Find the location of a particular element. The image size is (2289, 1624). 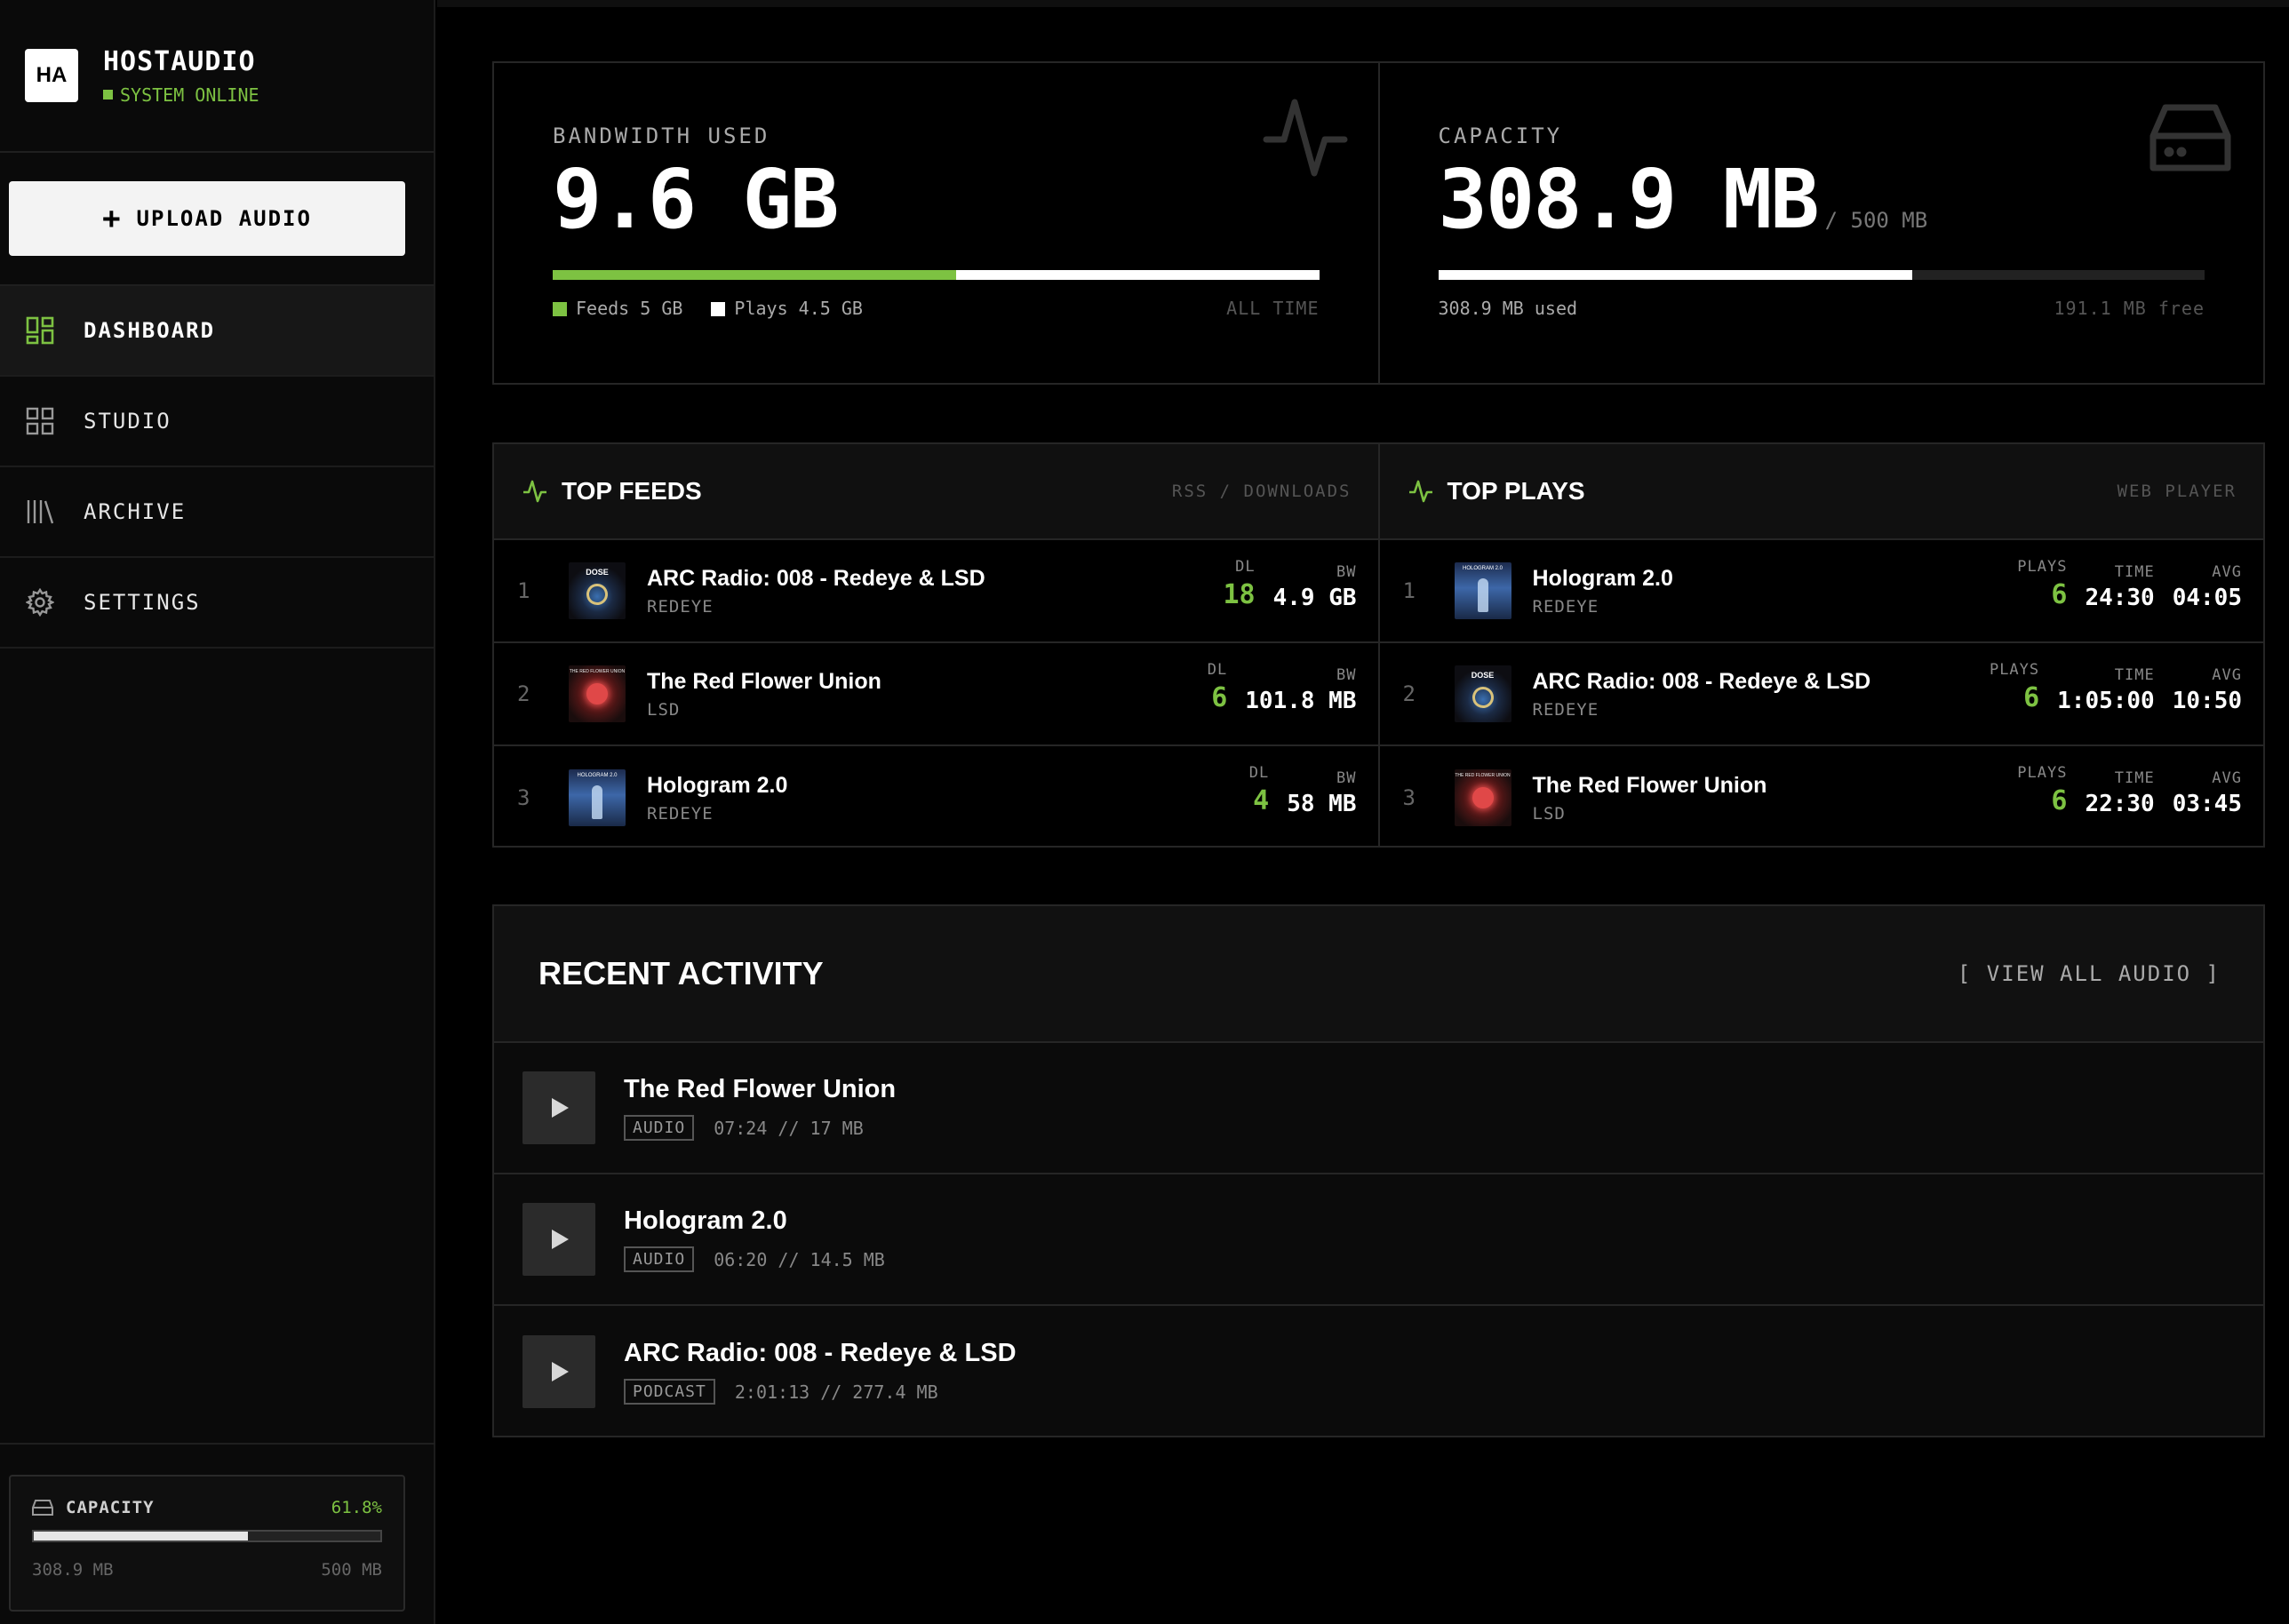

bandwidth-feeds-fill is located at coordinates (754, 274).